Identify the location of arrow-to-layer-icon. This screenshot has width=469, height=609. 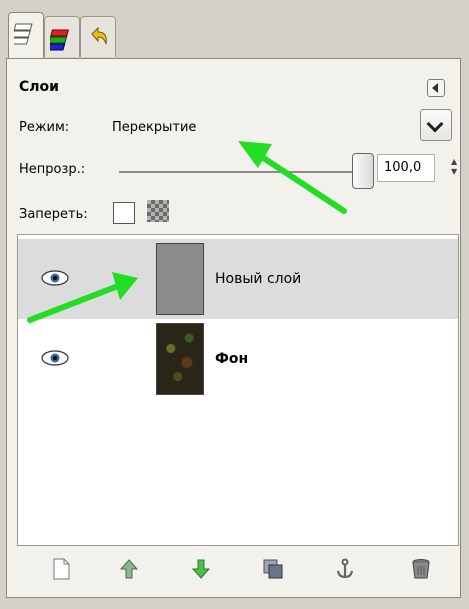
(82, 297).